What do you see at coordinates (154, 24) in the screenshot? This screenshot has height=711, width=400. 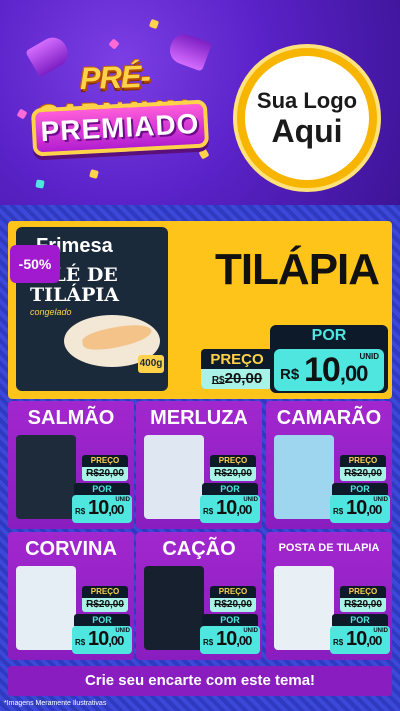 I see `confetti` at bounding box center [154, 24].